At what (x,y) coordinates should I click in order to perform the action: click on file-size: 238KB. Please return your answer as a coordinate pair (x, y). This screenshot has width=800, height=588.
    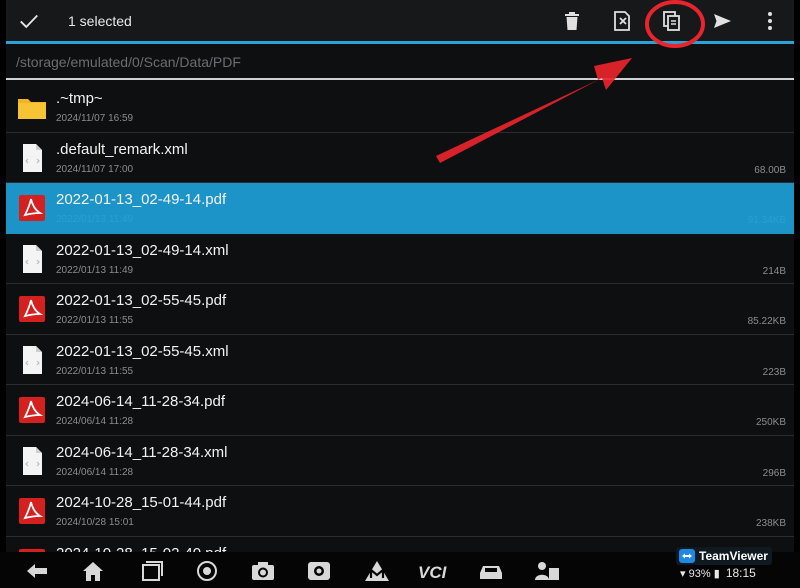
    Looking at the image, I should click on (770, 523).